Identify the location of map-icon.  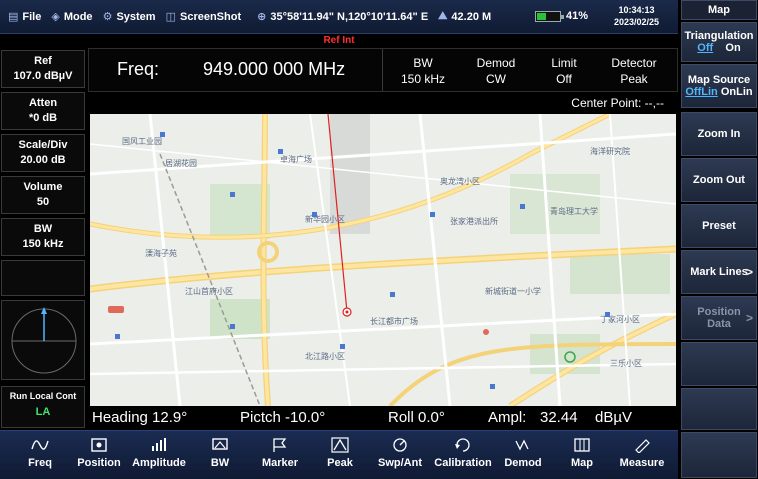
(582, 445).